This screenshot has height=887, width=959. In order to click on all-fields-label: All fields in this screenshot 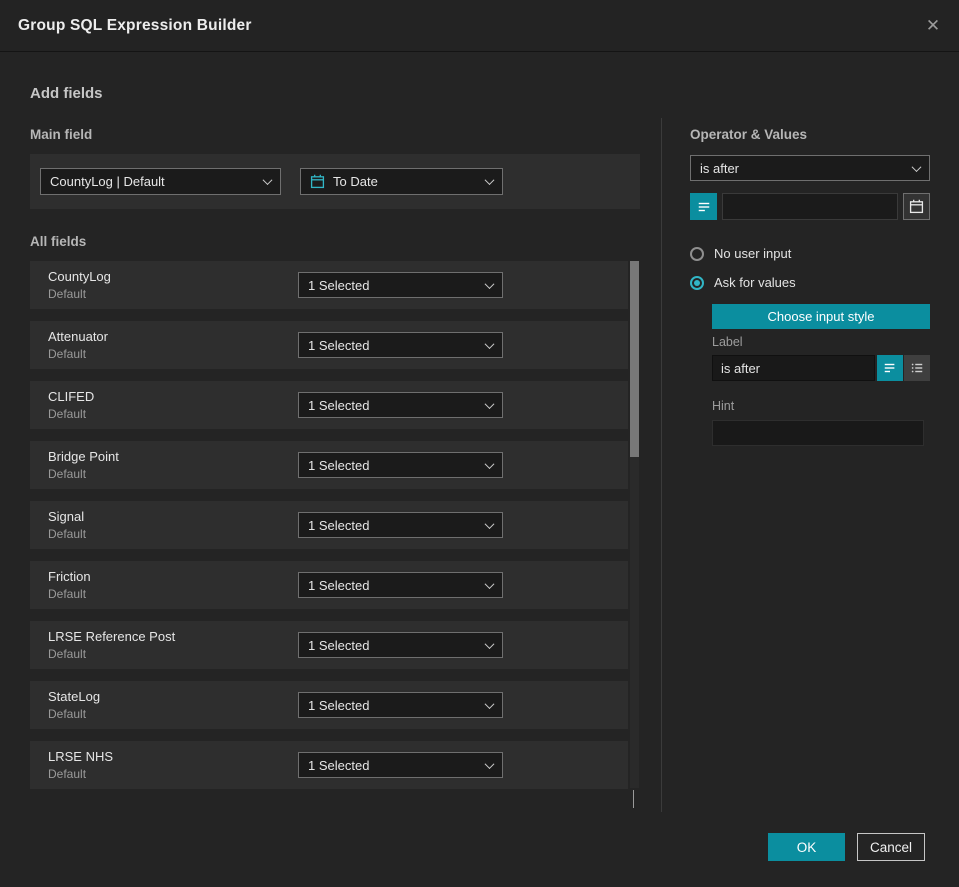, I will do `click(58, 241)`.